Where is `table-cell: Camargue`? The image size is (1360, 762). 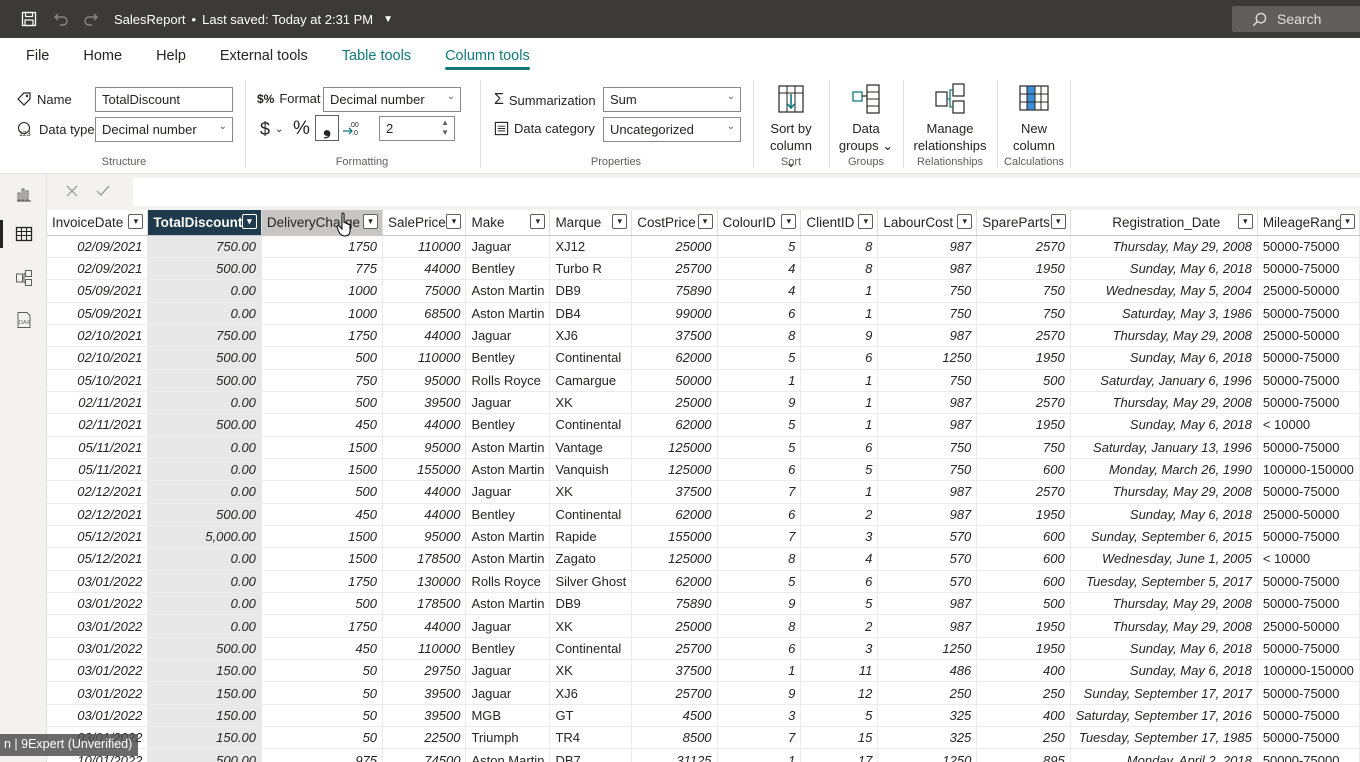 table-cell: Camargue is located at coordinates (591, 380).